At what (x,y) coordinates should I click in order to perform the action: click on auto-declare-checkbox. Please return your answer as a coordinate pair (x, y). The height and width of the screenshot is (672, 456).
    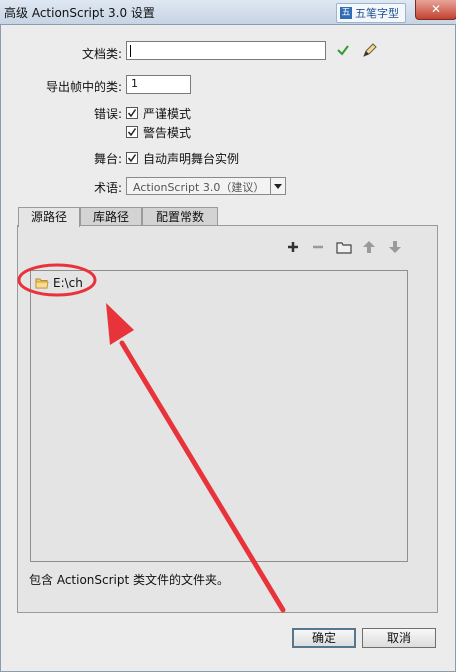
    Looking at the image, I should click on (132, 158).